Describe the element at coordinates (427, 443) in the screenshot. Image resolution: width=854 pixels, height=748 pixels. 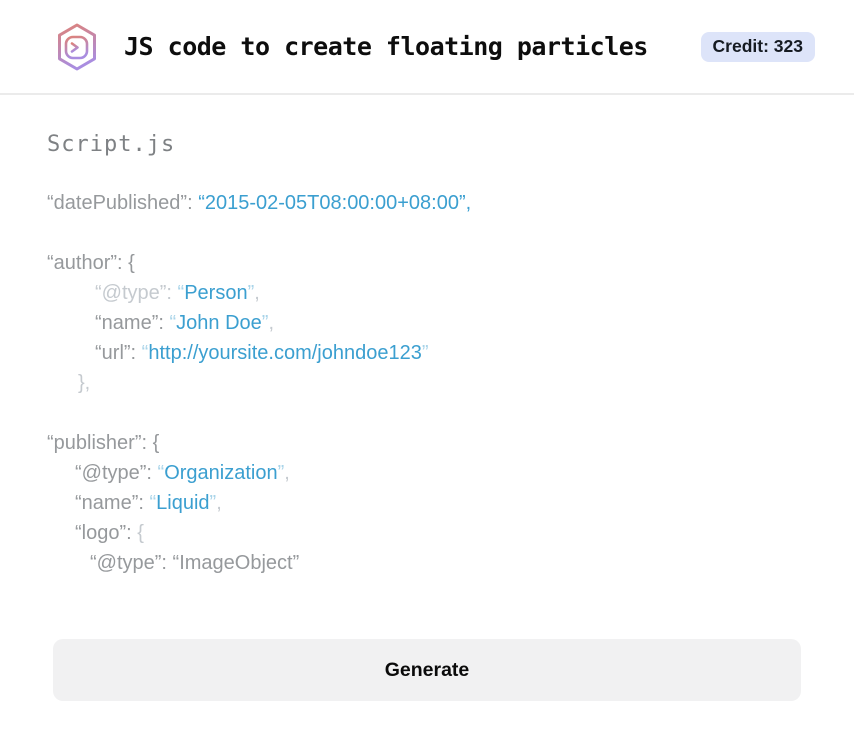
I see `code-line: “publisher”: {` at that location.